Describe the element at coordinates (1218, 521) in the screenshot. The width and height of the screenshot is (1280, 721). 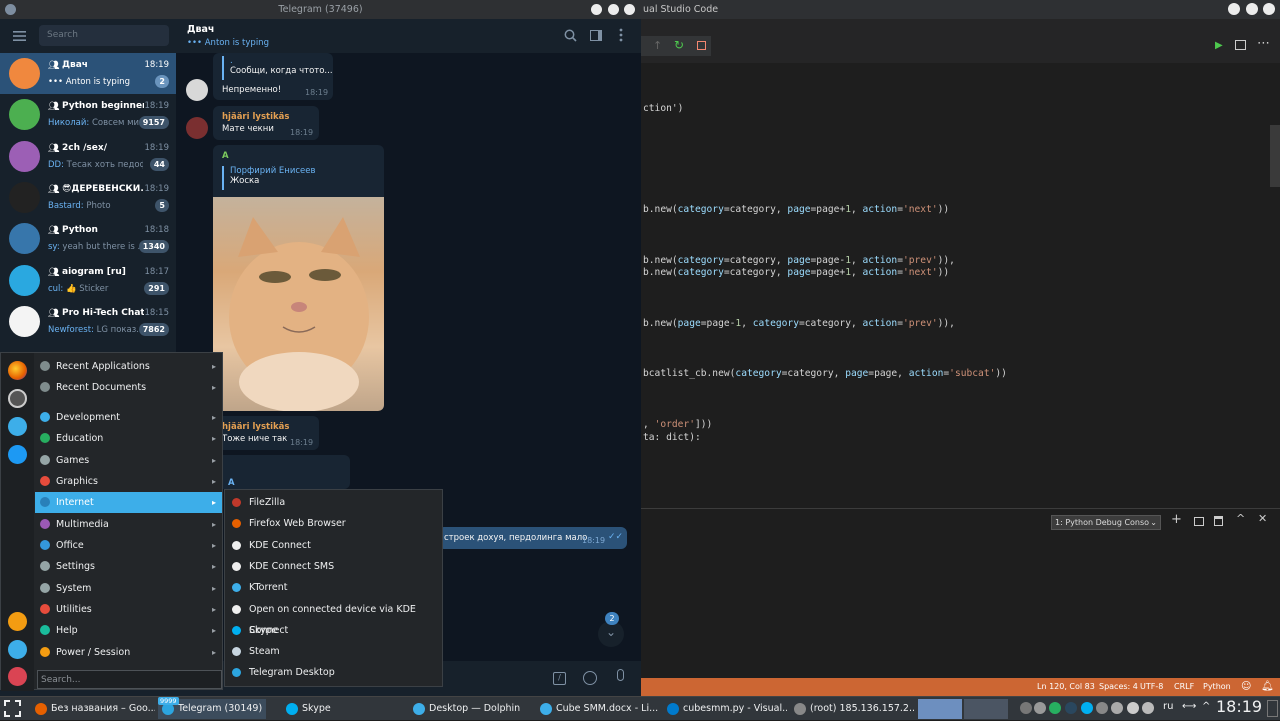
I see `trash-icon` at that location.